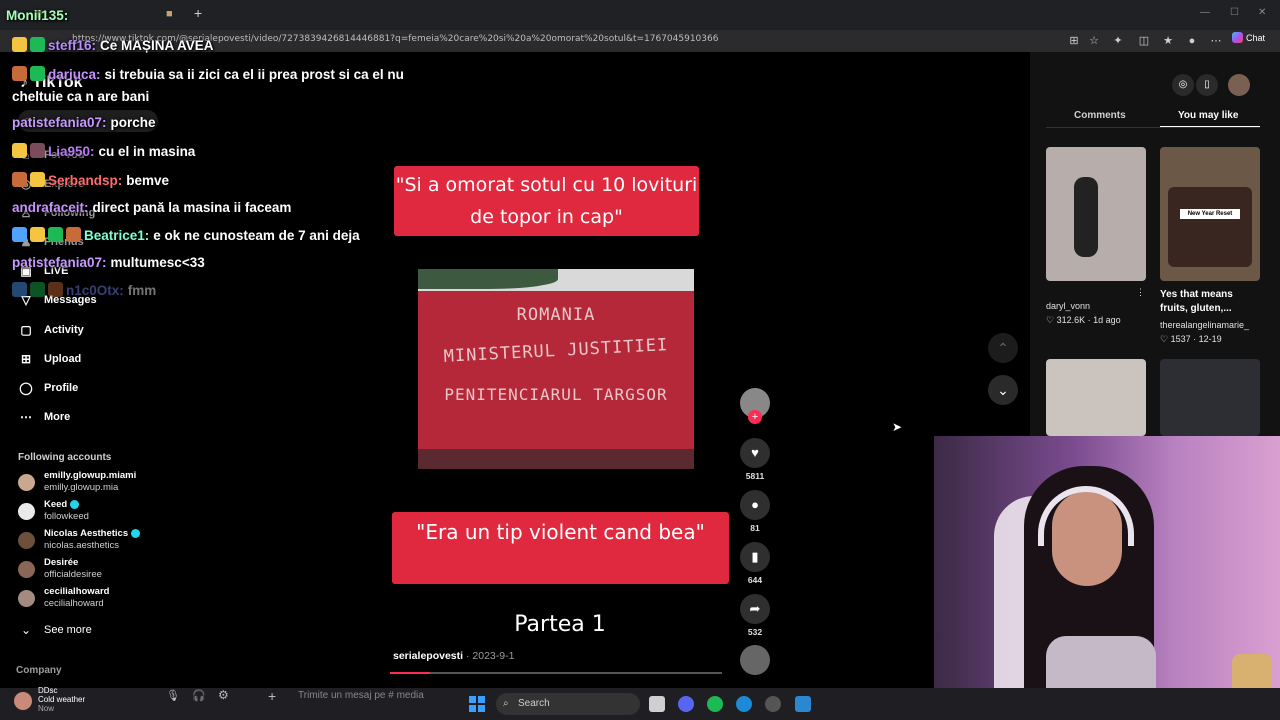 The image size is (1280, 720). I want to click on nav-label: Upload, so click(63, 359).